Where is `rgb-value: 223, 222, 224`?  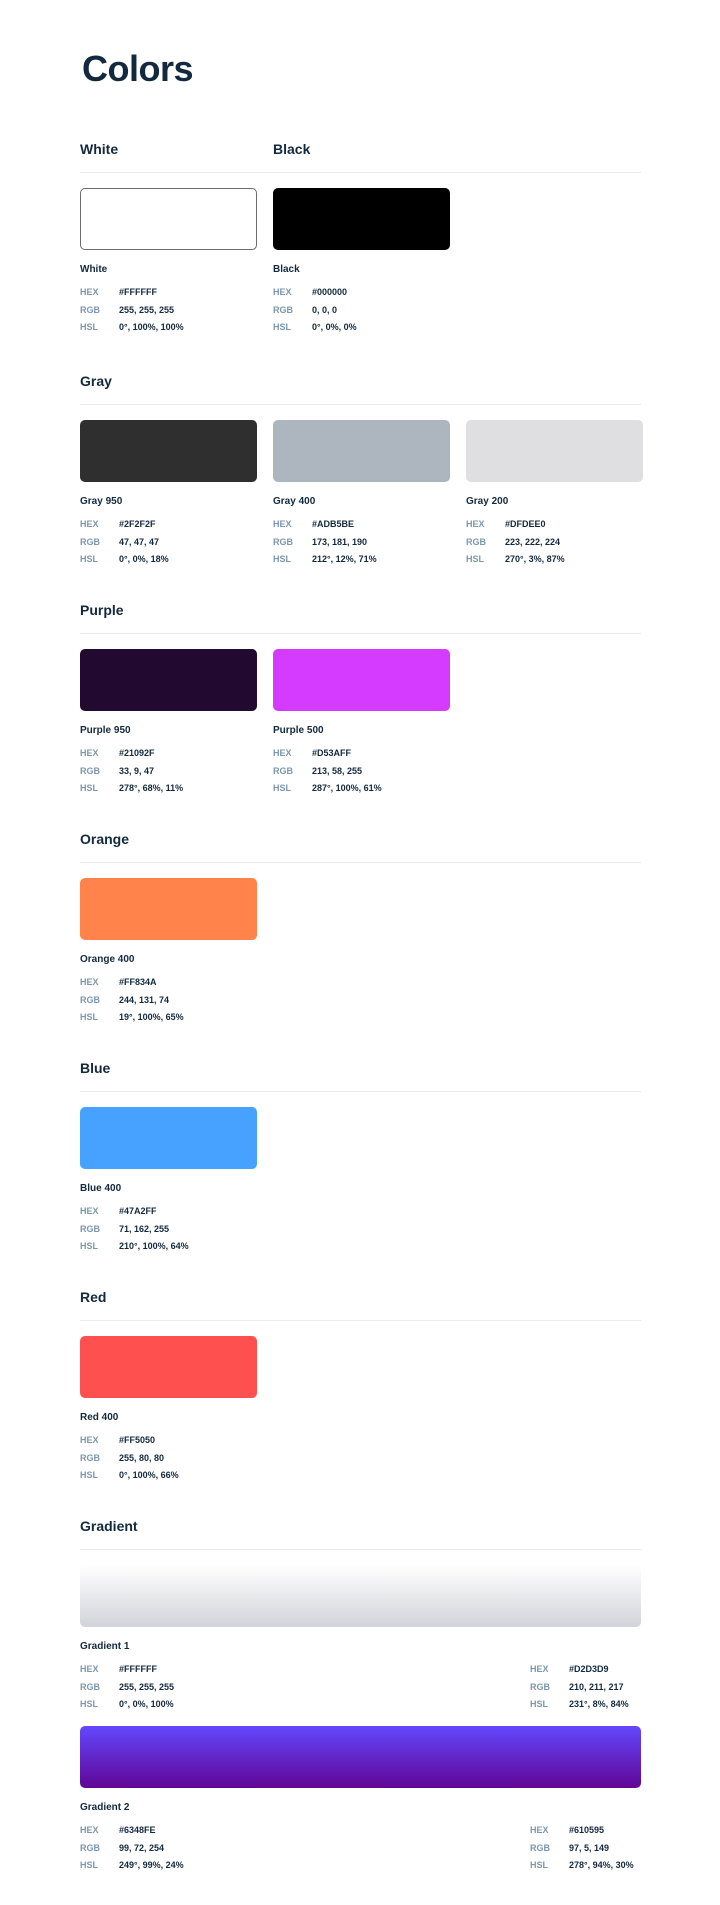
rgb-value: 223, 222, 224 is located at coordinates (533, 541).